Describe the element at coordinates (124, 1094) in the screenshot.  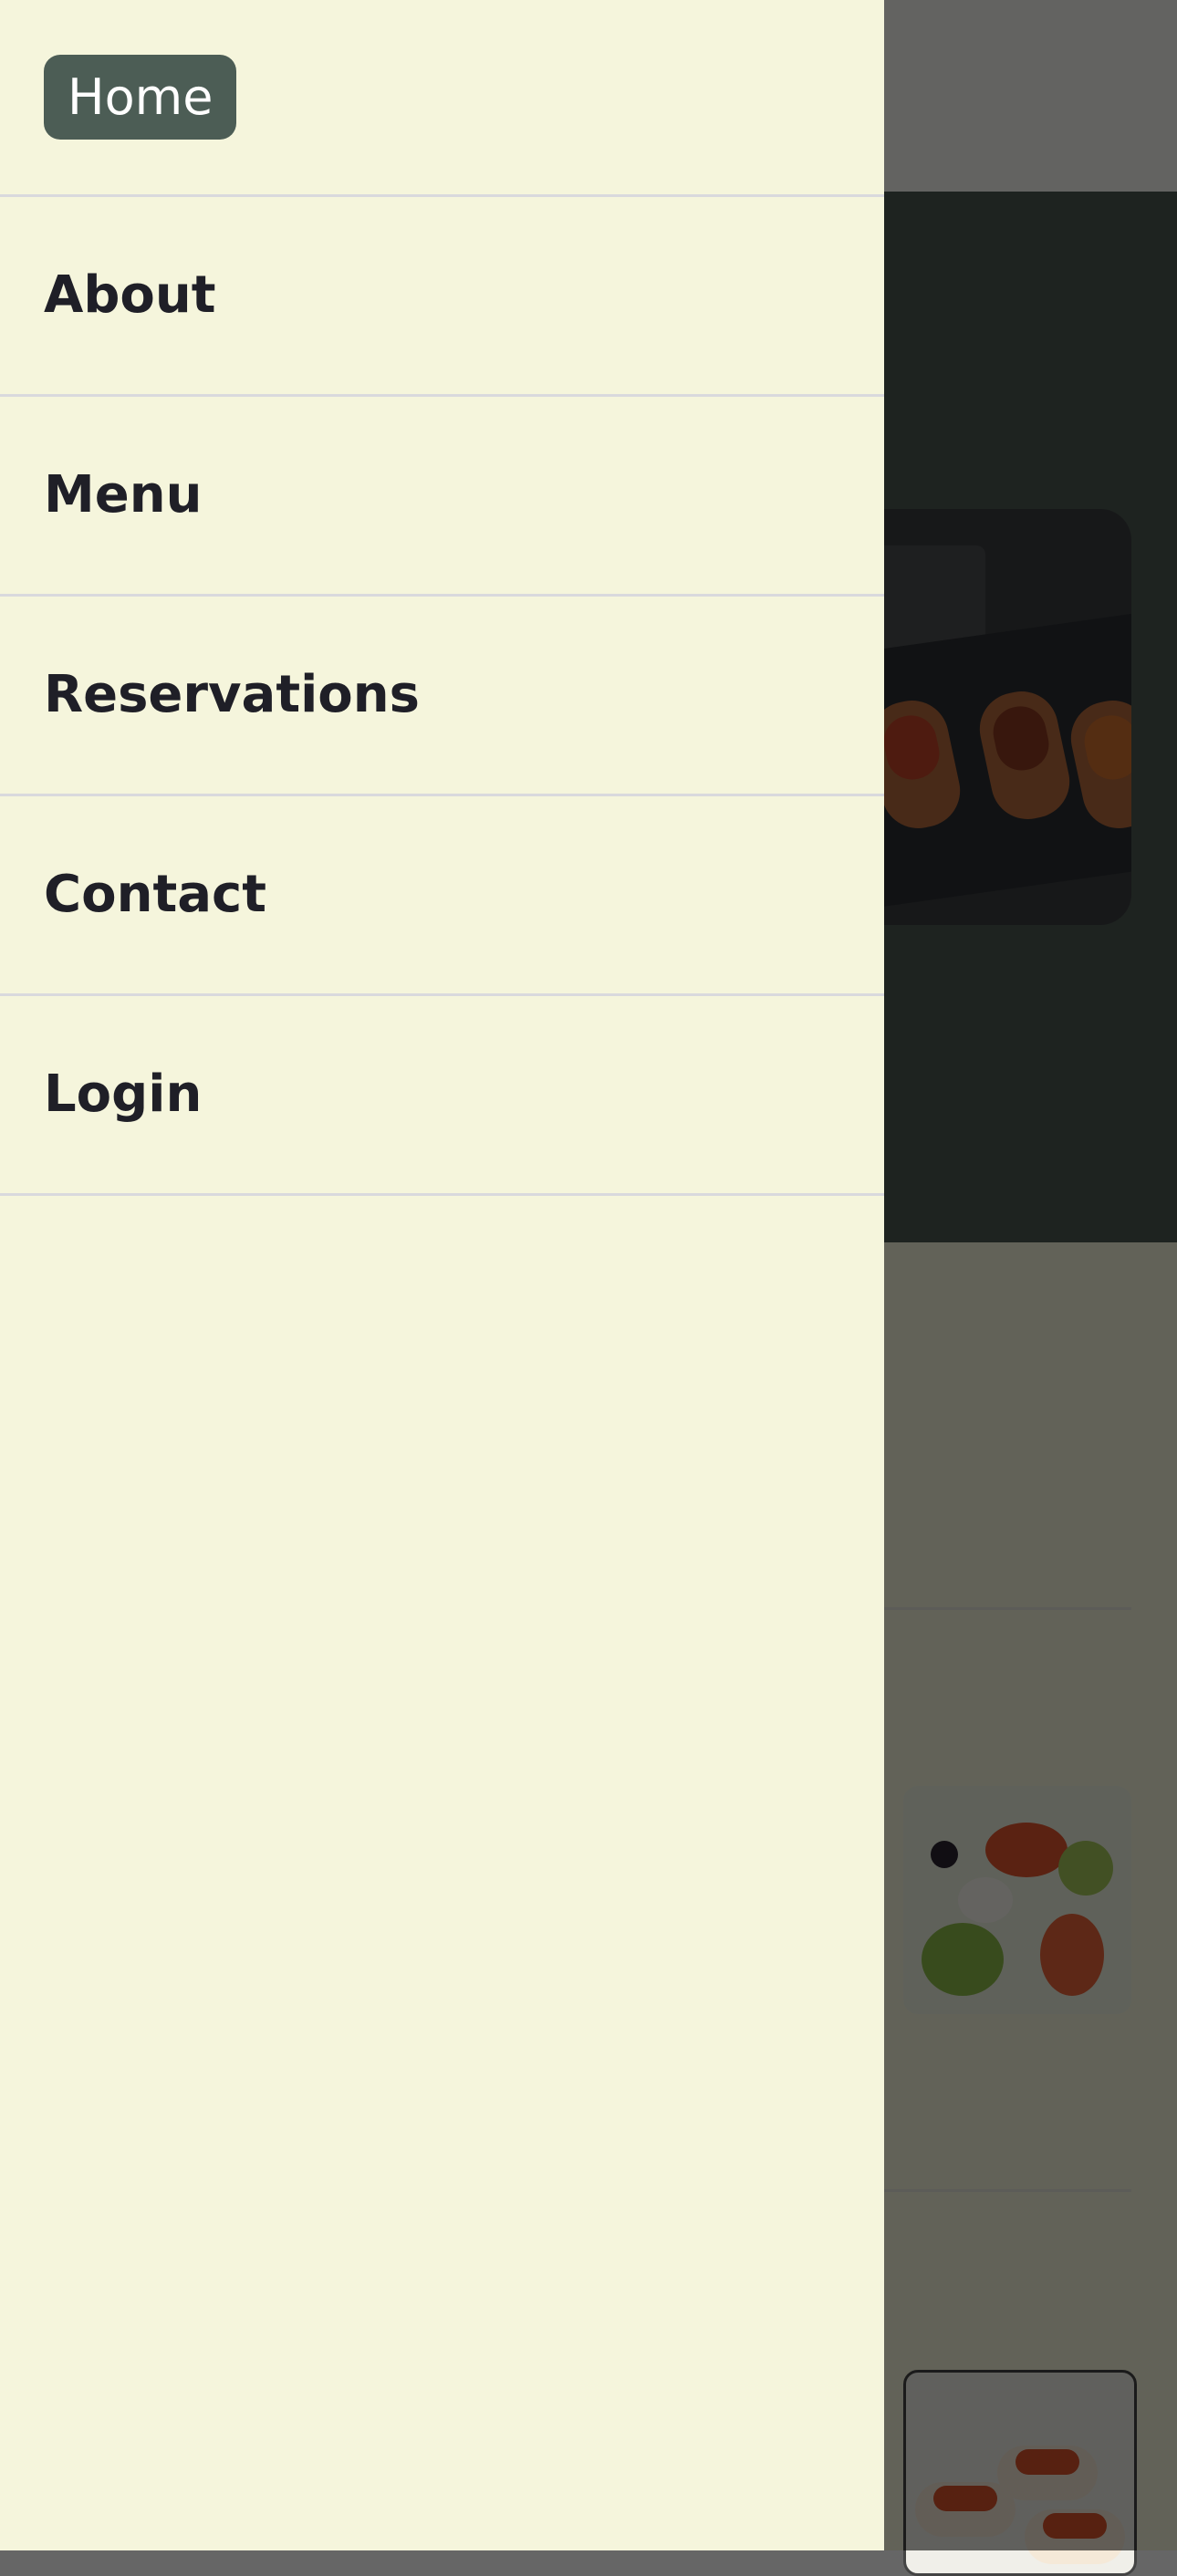
I see `nav-item-label: Login` at that location.